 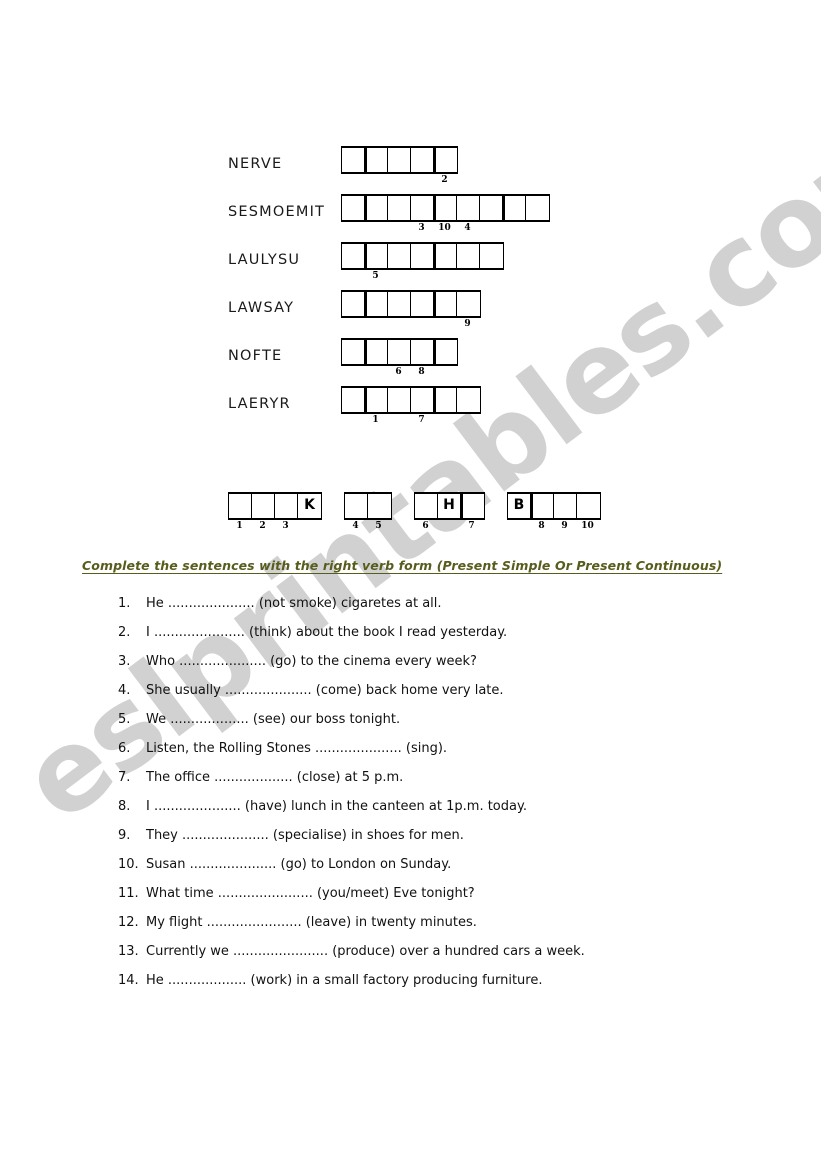 What do you see at coordinates (553, 526) in the screenshot?
I see `cell-number-row: 8 9 10` at bounding box center [553, 526].